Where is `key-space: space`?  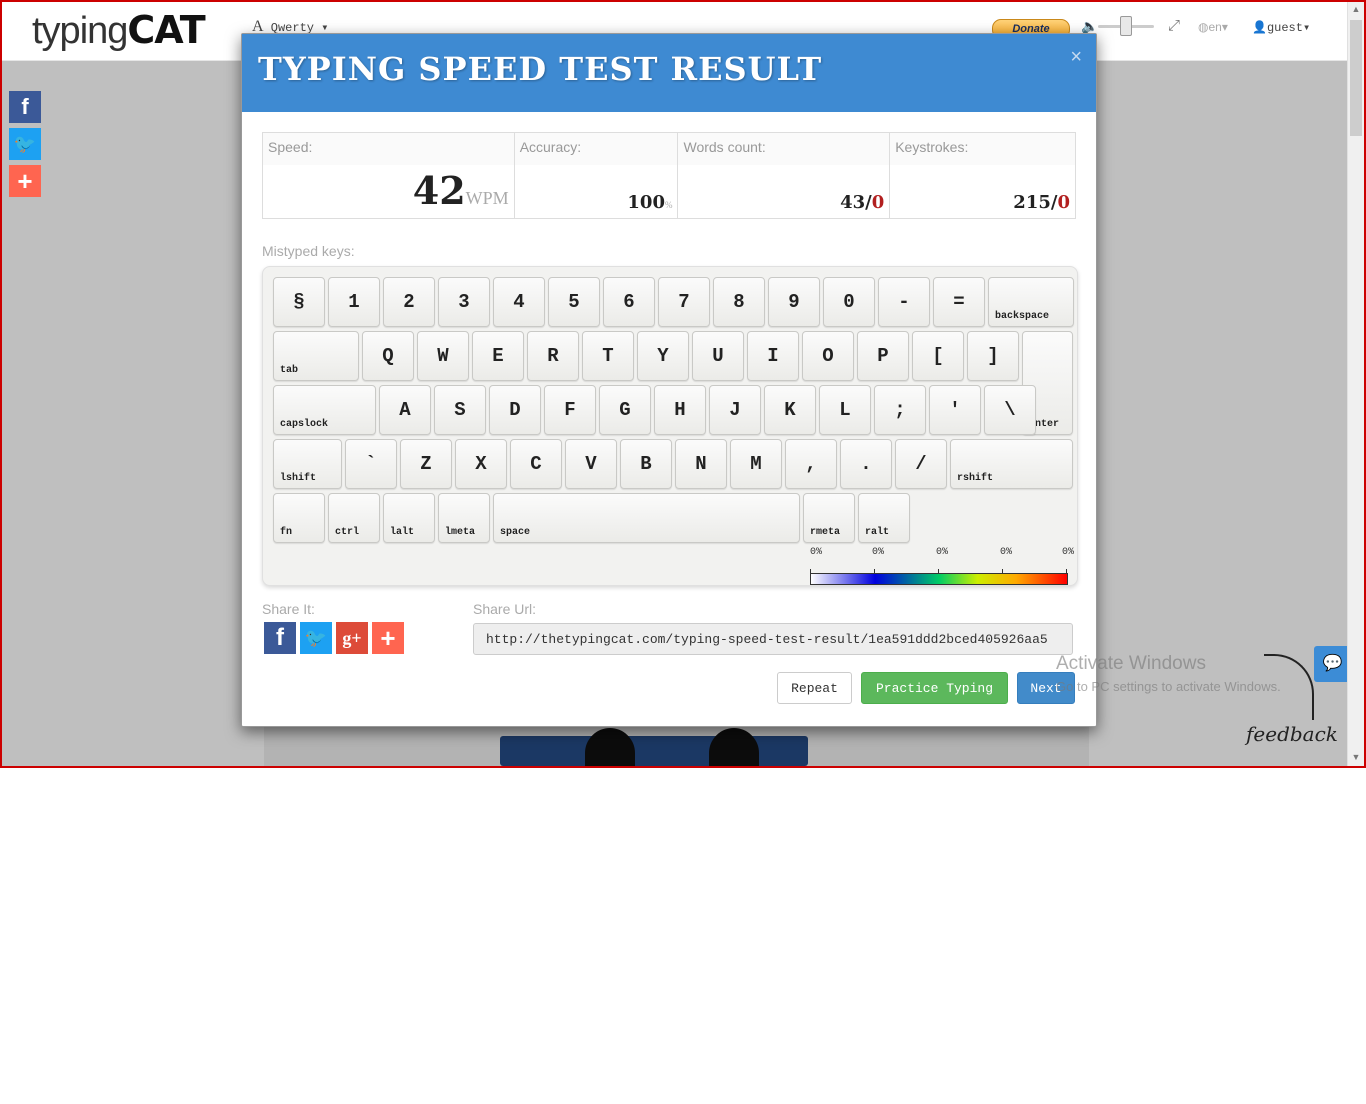
key-space: space is located at coordinates (646, 518).